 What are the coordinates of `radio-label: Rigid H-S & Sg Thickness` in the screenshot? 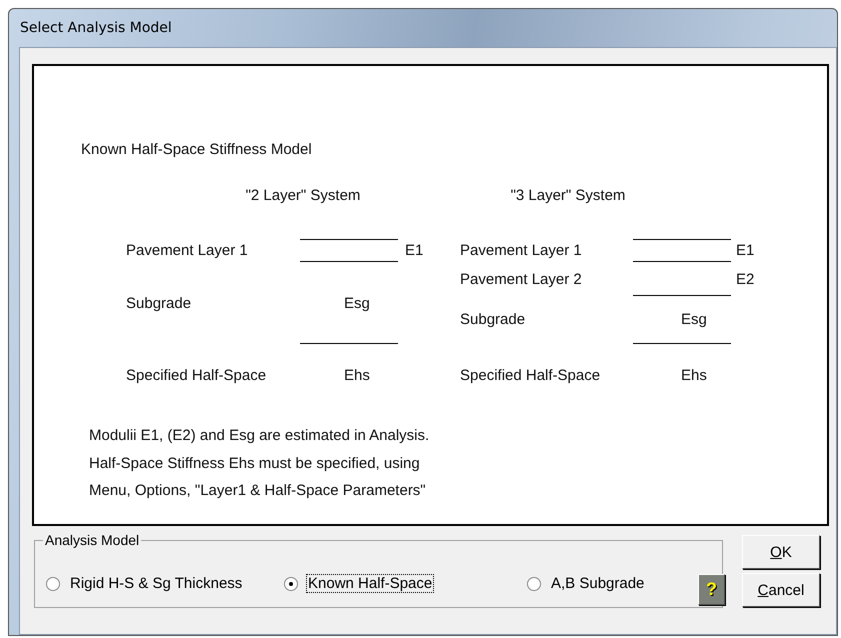 It's located at (156, 583).